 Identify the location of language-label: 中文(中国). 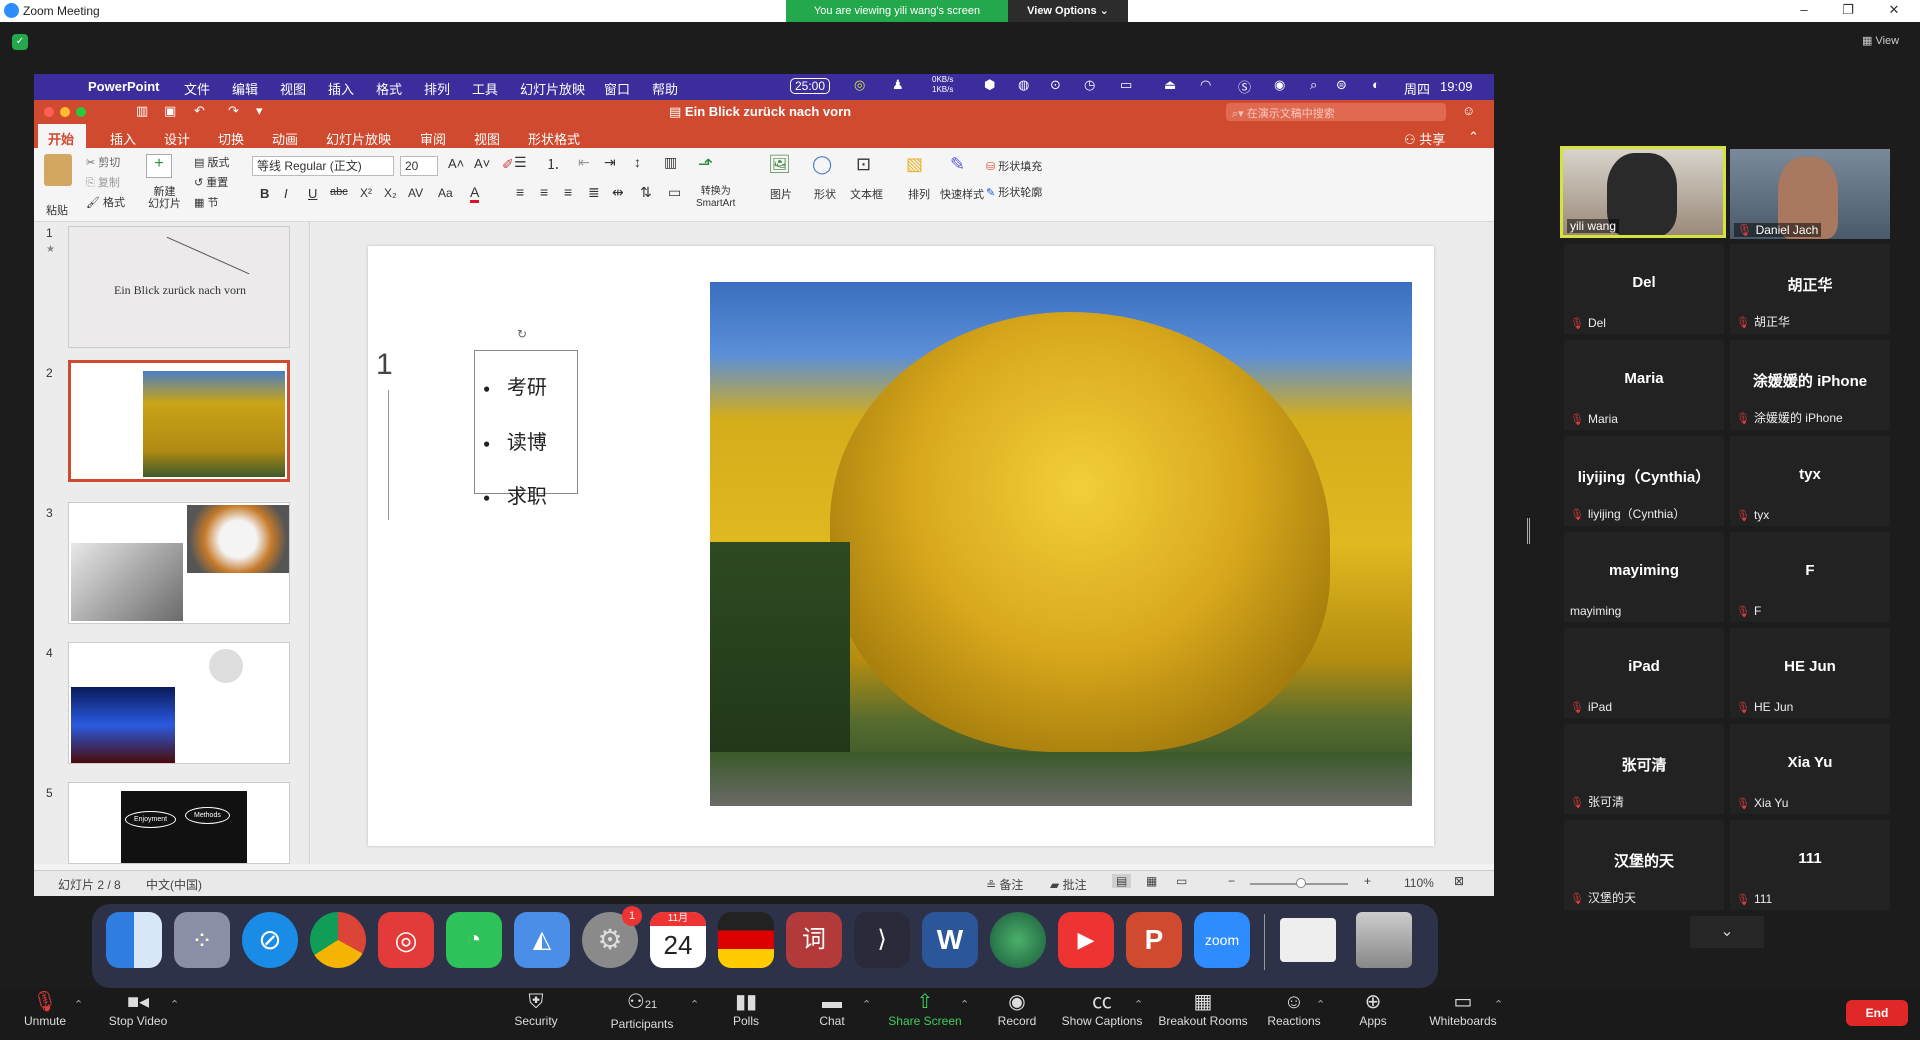
(174, 884).